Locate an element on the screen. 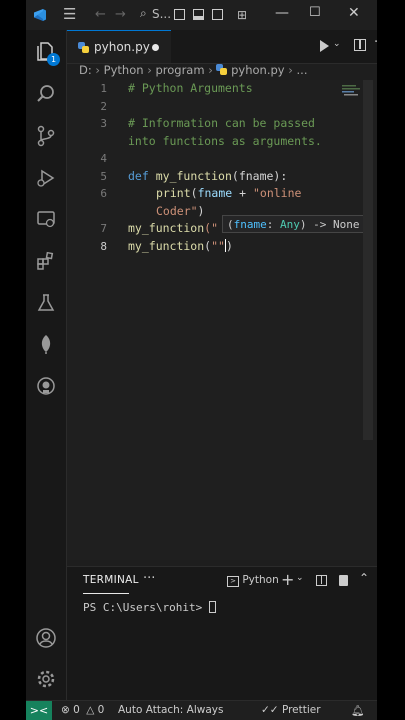 The image size is (405, 720). breadcrumb-program: program is located at coordinates (179, 70).